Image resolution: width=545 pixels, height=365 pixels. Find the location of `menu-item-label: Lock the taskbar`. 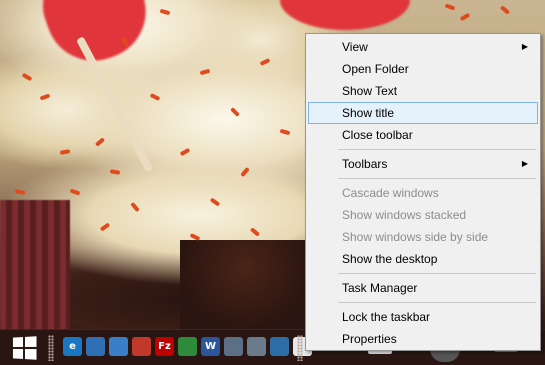

menu-item-label: Lock the taskbar is located at coordinates (386, 317).